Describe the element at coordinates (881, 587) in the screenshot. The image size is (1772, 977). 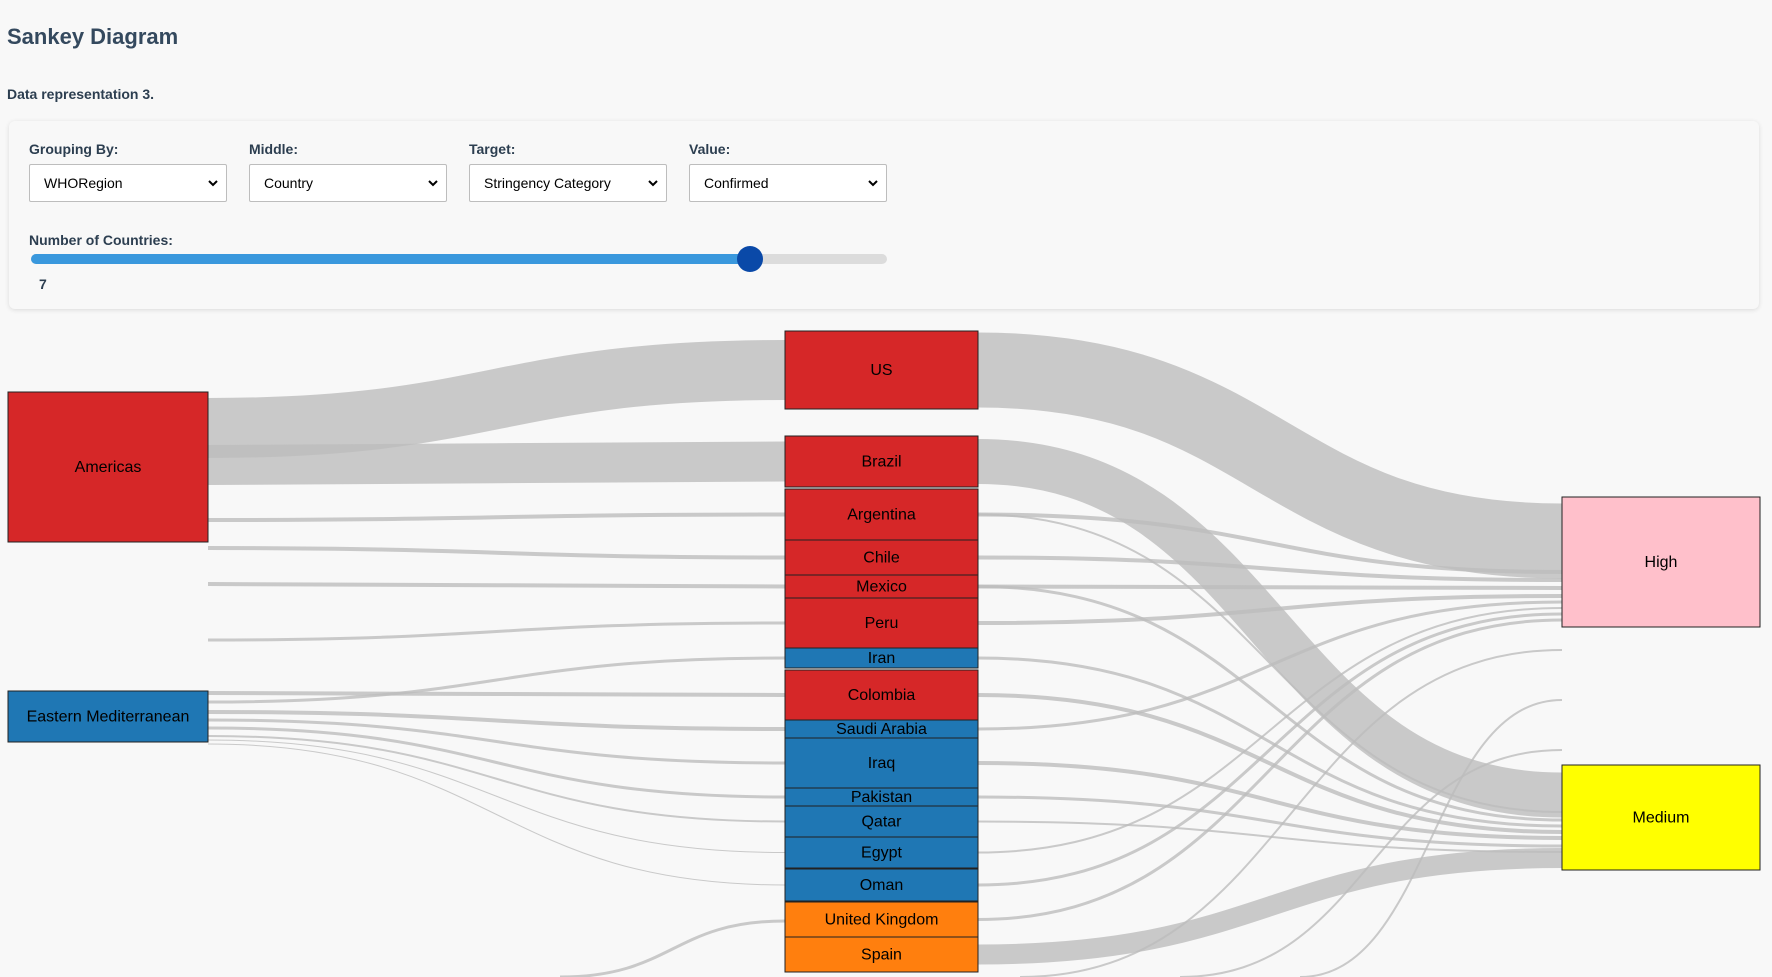
I see `country-node-label-mexico: Mexico` at that location.